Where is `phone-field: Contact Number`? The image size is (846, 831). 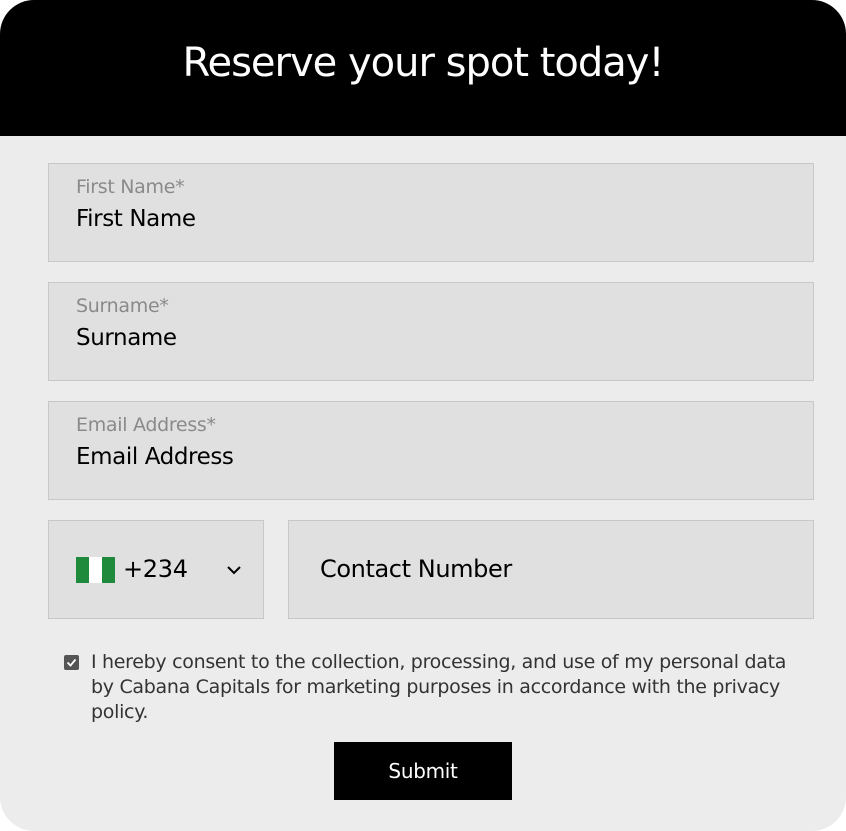 phone-field: Contact Number is located at coordinates (551, 569).